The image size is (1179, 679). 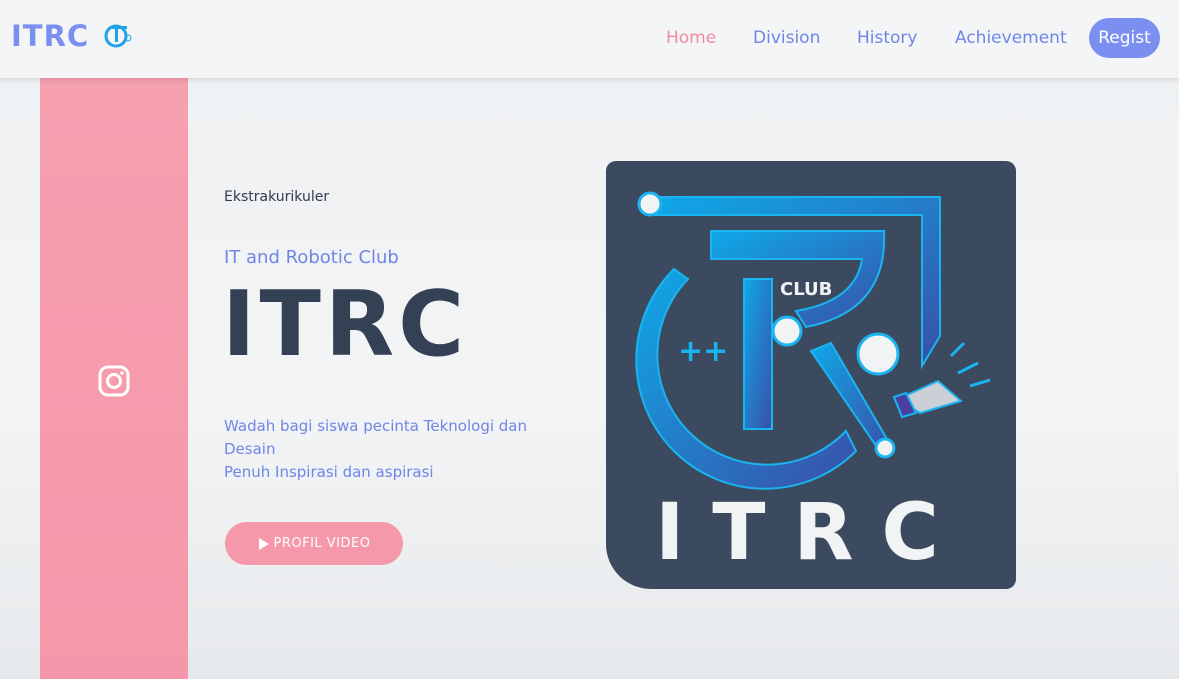 What do you see at coordinates (118, 36) in the screenshot?
I see `brand-logo-icon` at bounding box center [118, 36].